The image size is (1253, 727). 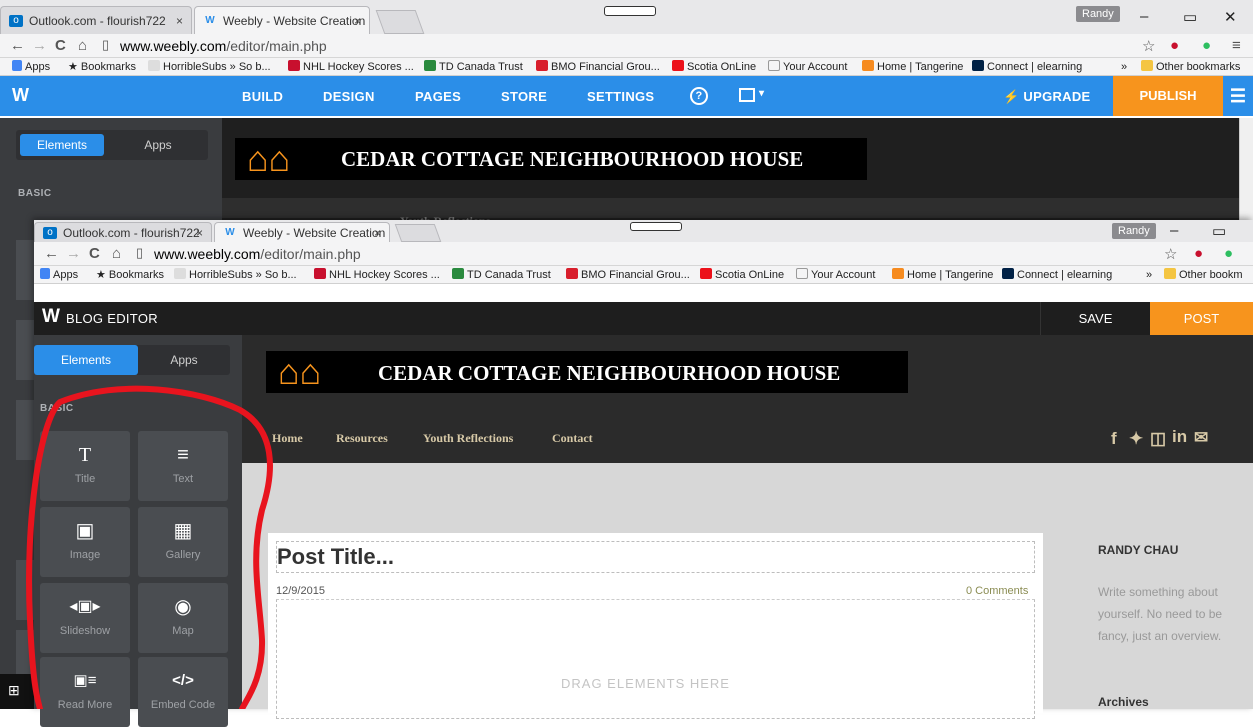 What do you see at coordinates (85, 618) in the screenshot?
I see `element-slideshow: ◂▣▸ Slideshow` at bounding box center [85, 618].